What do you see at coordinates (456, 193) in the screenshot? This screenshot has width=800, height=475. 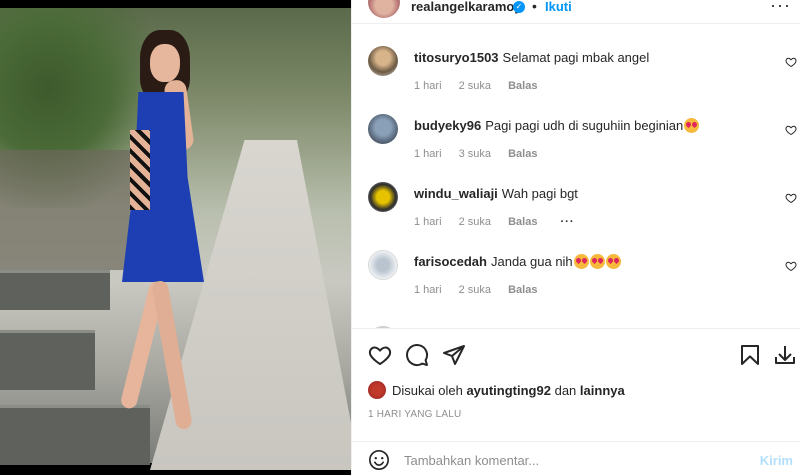 I see `comment-username: windu_waliaji` at bounding box center [456, 193].